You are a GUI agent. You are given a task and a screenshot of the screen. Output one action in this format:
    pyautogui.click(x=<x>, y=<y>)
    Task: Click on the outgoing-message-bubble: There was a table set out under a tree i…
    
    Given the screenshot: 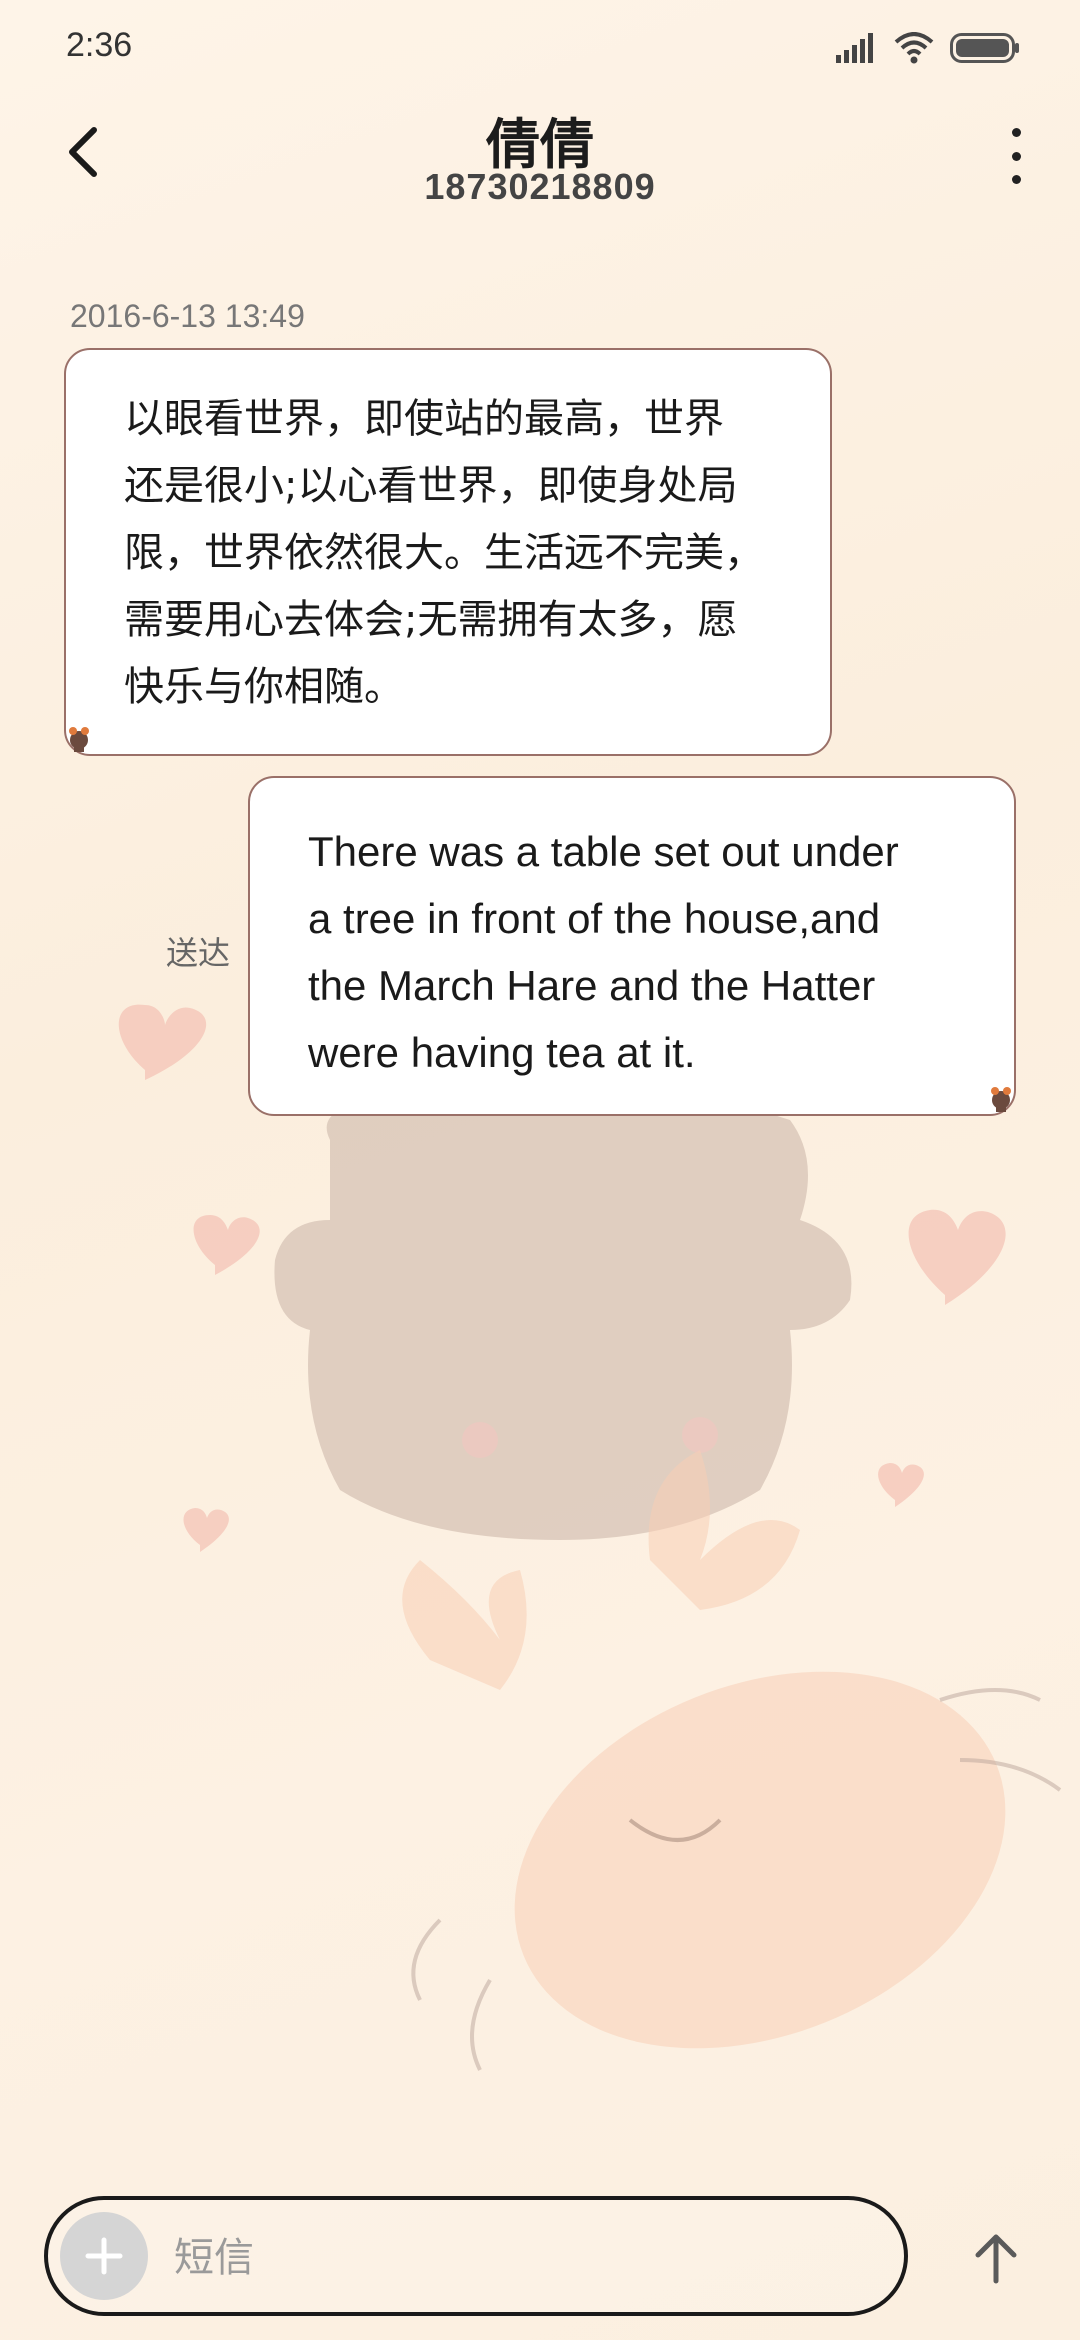 What is the action you would take?
    pyautogui.click(x=632, y=946)
    